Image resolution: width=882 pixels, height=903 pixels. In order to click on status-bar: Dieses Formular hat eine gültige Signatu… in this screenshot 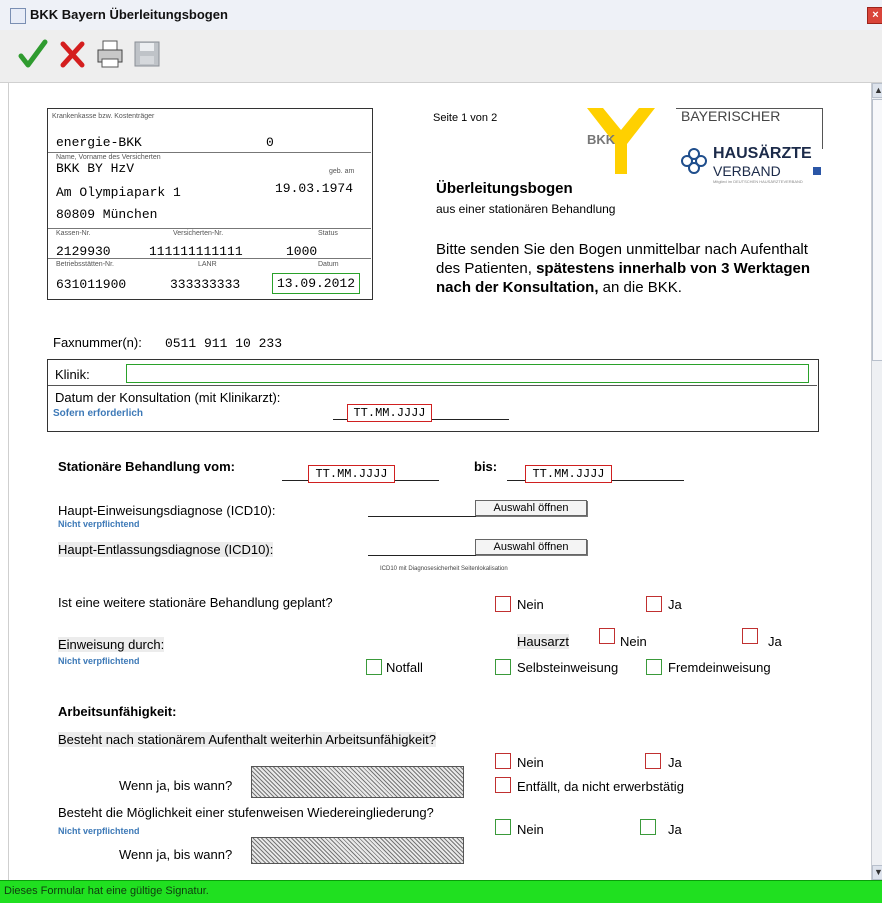, I will do `click(441, 891)`.